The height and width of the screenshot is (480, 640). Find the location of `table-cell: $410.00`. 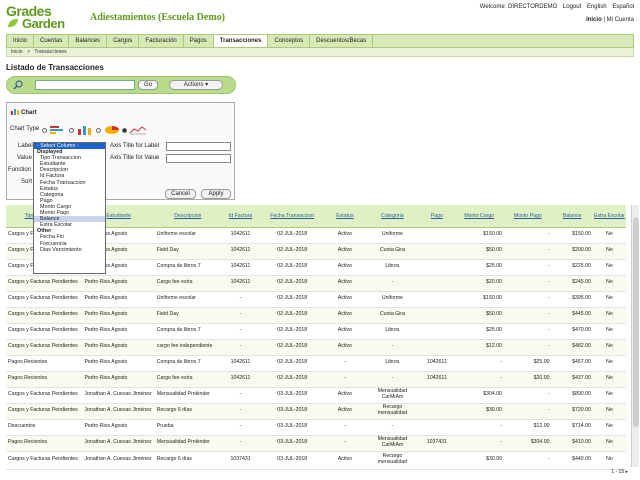

table-cell: $410.00 is located at coordinates (572, 443).